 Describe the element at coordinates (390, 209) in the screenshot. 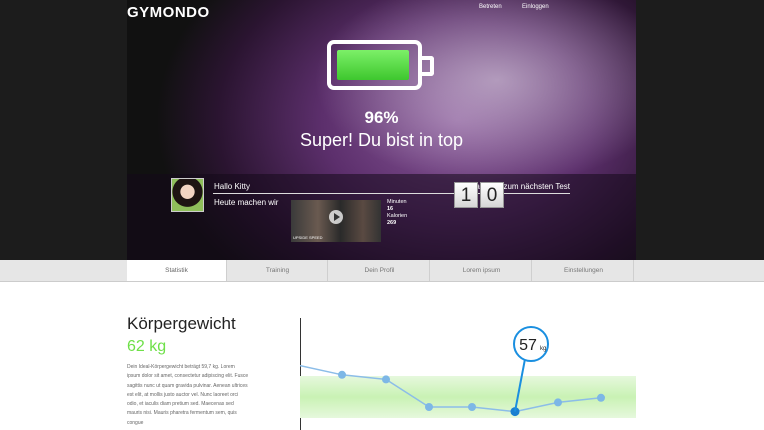

I see `minutes-value: 16` at that location.